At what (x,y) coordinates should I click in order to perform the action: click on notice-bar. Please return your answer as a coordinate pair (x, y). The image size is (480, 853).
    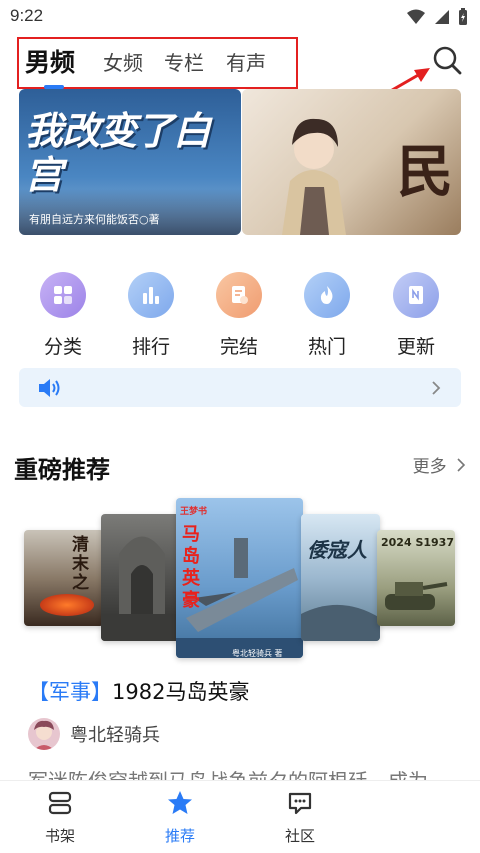
    Looking at the image, I should click on (240, 387).